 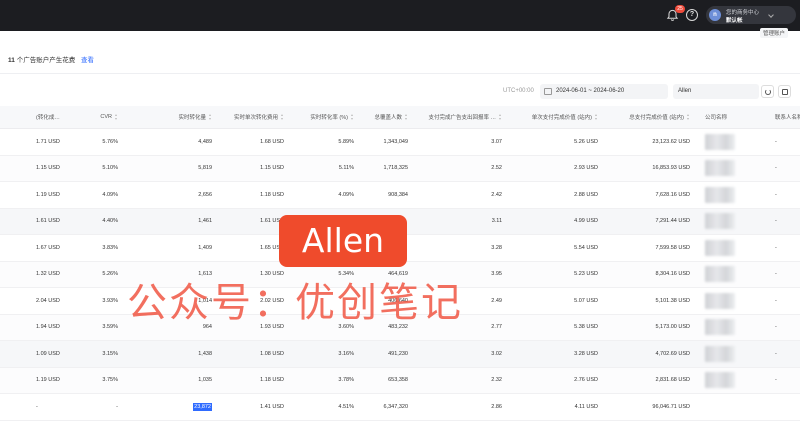 What do you see at coordinates (176, 381) in the screenshot?
I see `table-cell: 1,035` at bounding box center [176, 381].